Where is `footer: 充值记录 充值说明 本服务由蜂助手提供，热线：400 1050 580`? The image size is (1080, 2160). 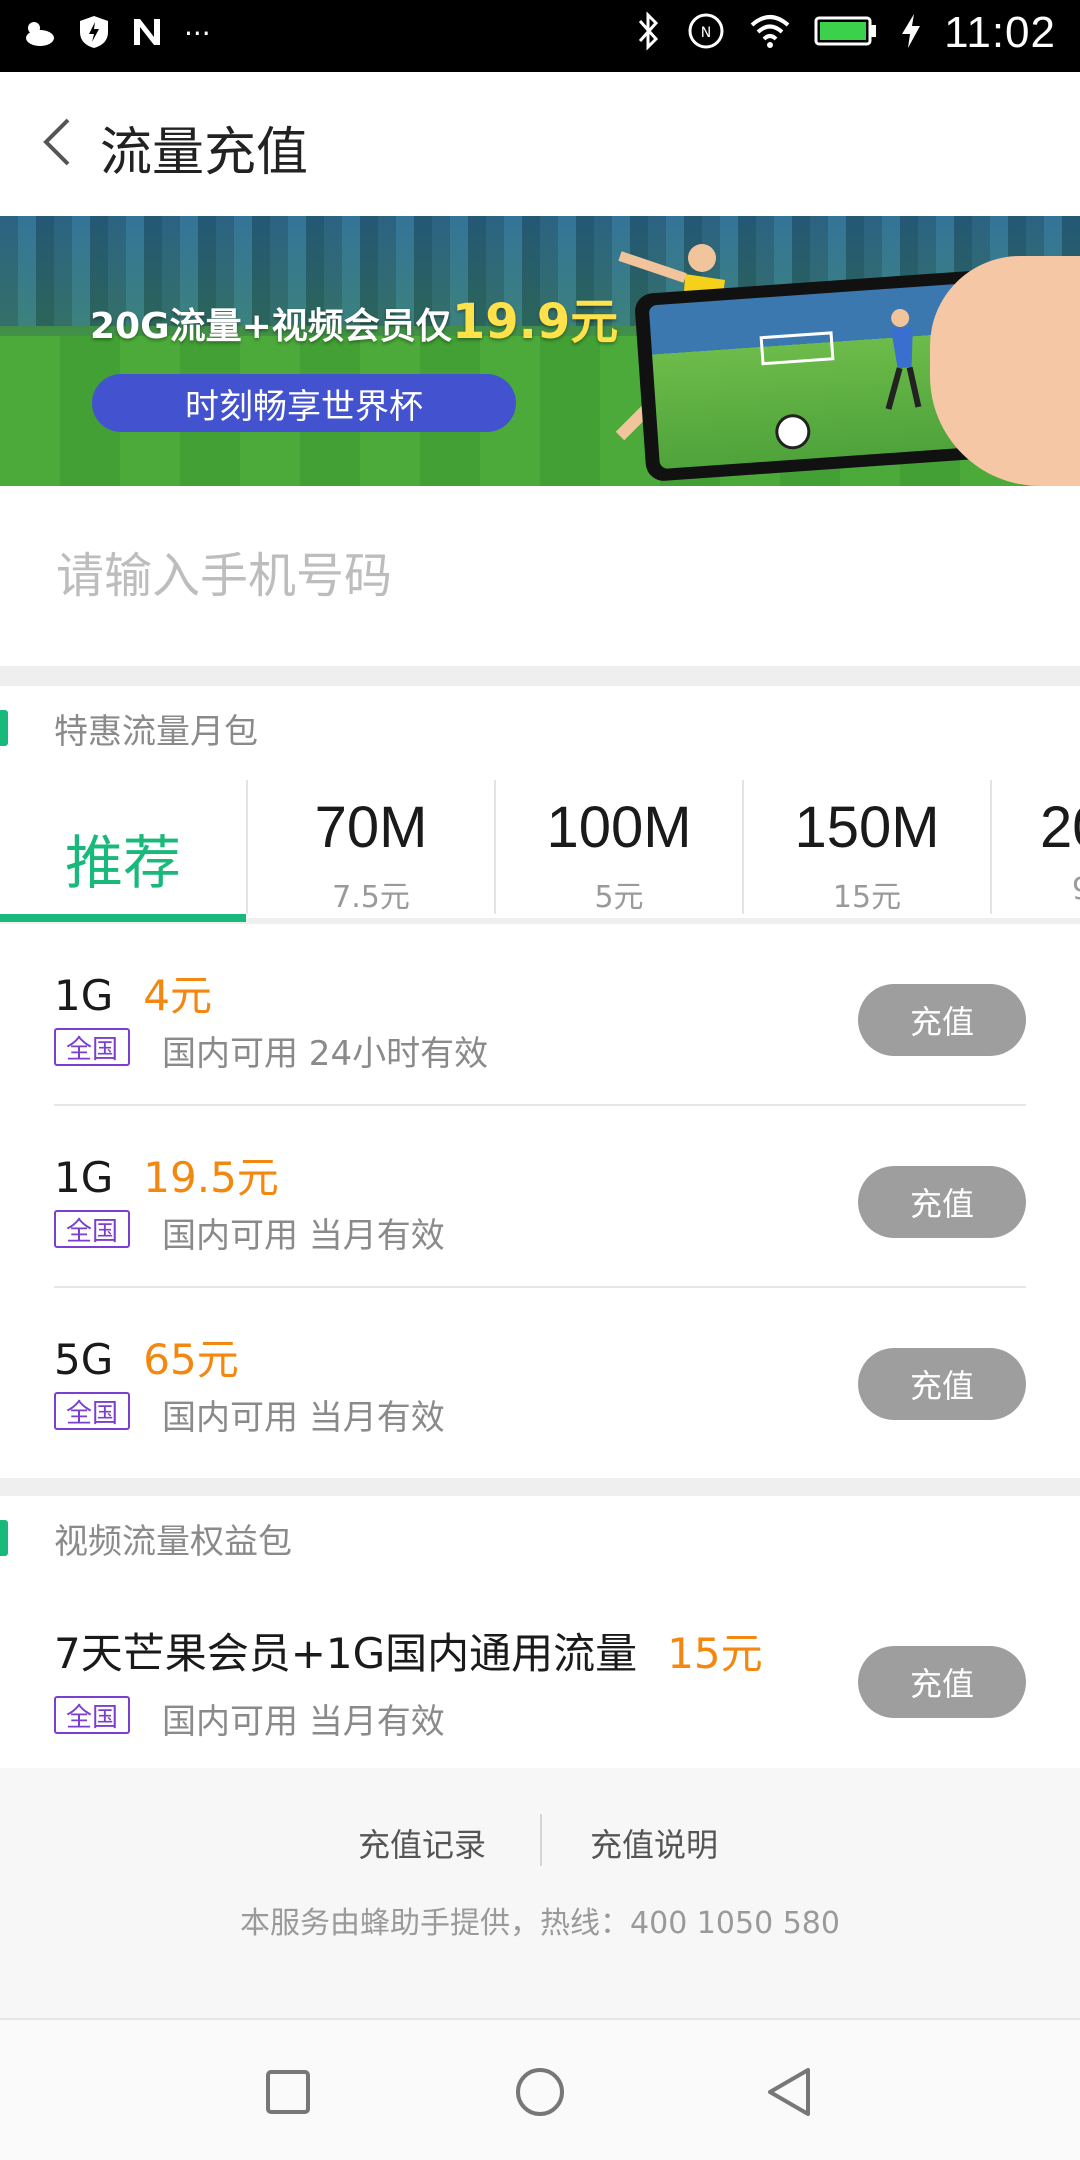
footer: 充值记录 充值说明 本服务由蜂助手提供，热线：400 1050 580 is located at coordinates (540, 1893).